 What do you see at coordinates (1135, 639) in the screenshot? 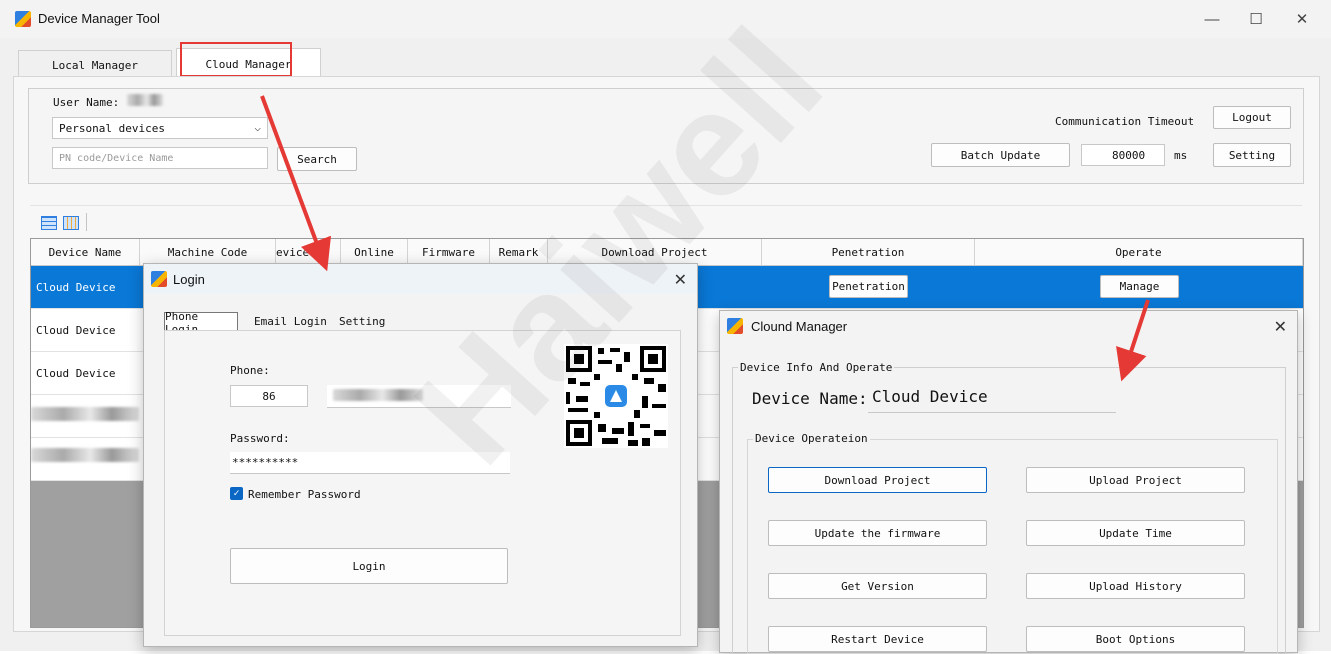
I see `boot-options-button: Boot Options` at bounding box center [1135, 639].